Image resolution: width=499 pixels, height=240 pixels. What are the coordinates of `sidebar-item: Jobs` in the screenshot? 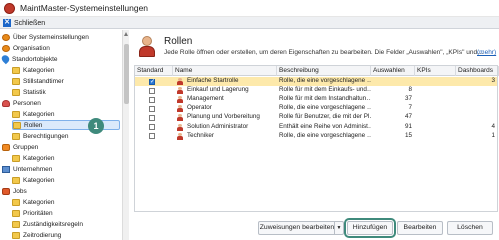 It's located at (14, 191).